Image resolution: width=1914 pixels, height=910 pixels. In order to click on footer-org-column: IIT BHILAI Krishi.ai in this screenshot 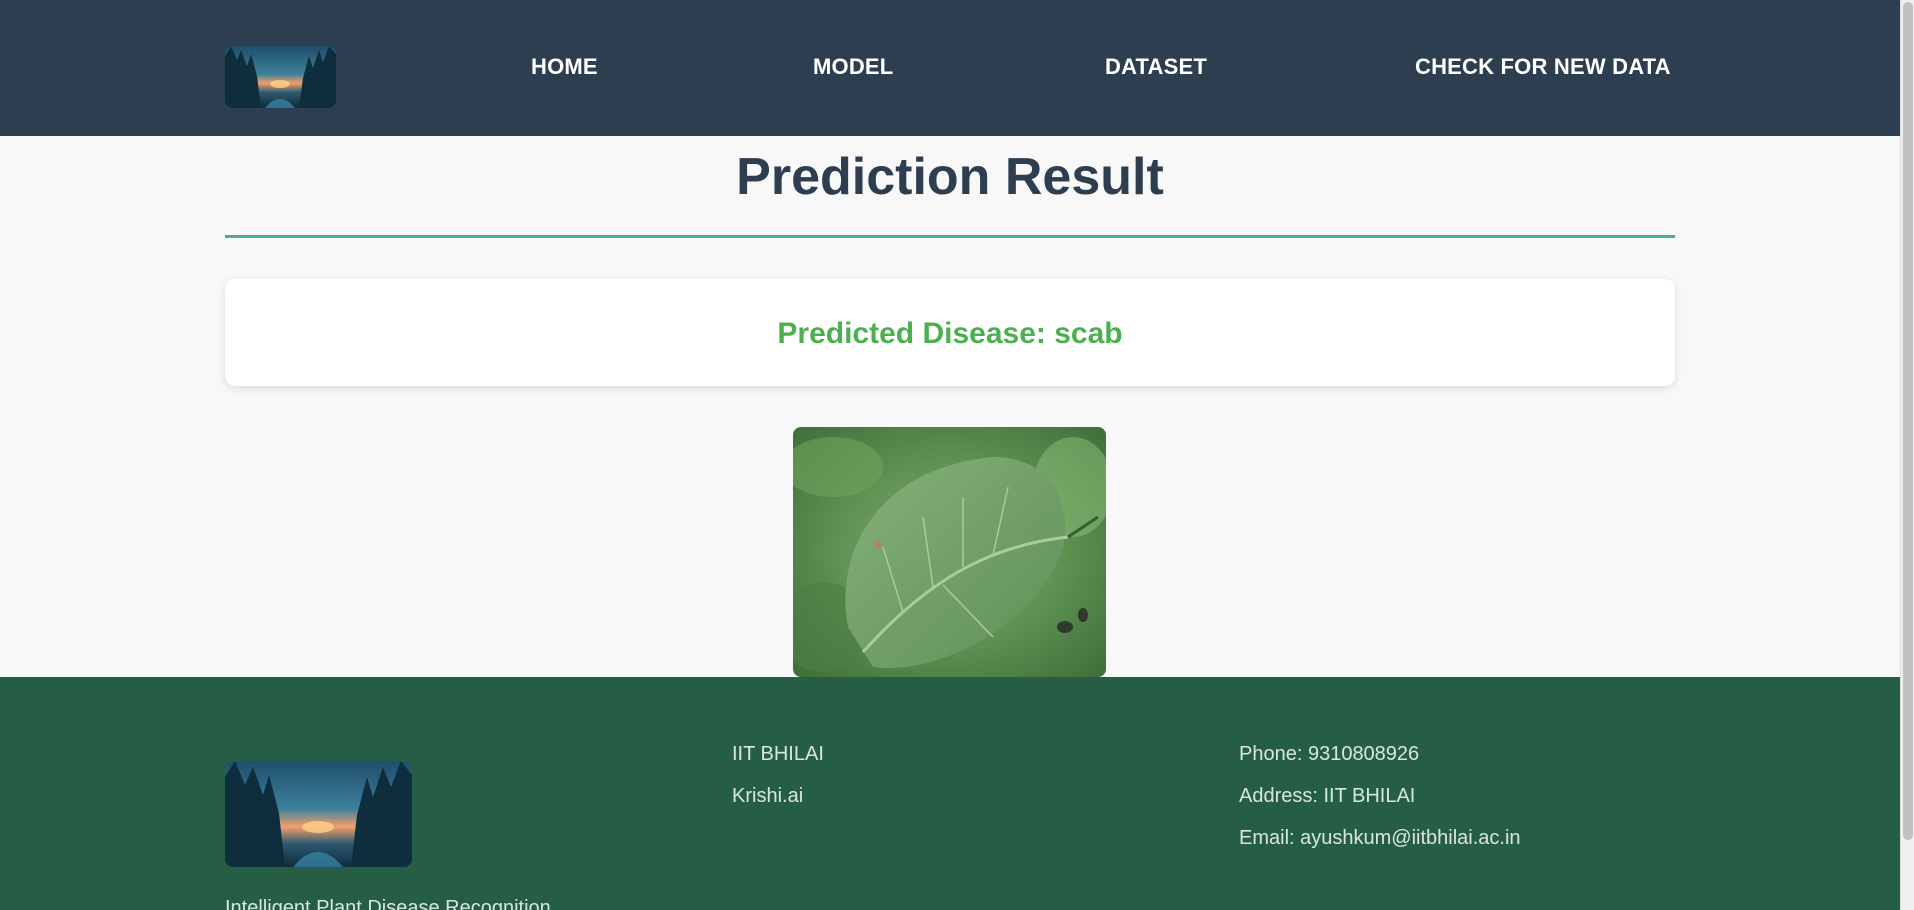, I will do `click(778, 784)`.